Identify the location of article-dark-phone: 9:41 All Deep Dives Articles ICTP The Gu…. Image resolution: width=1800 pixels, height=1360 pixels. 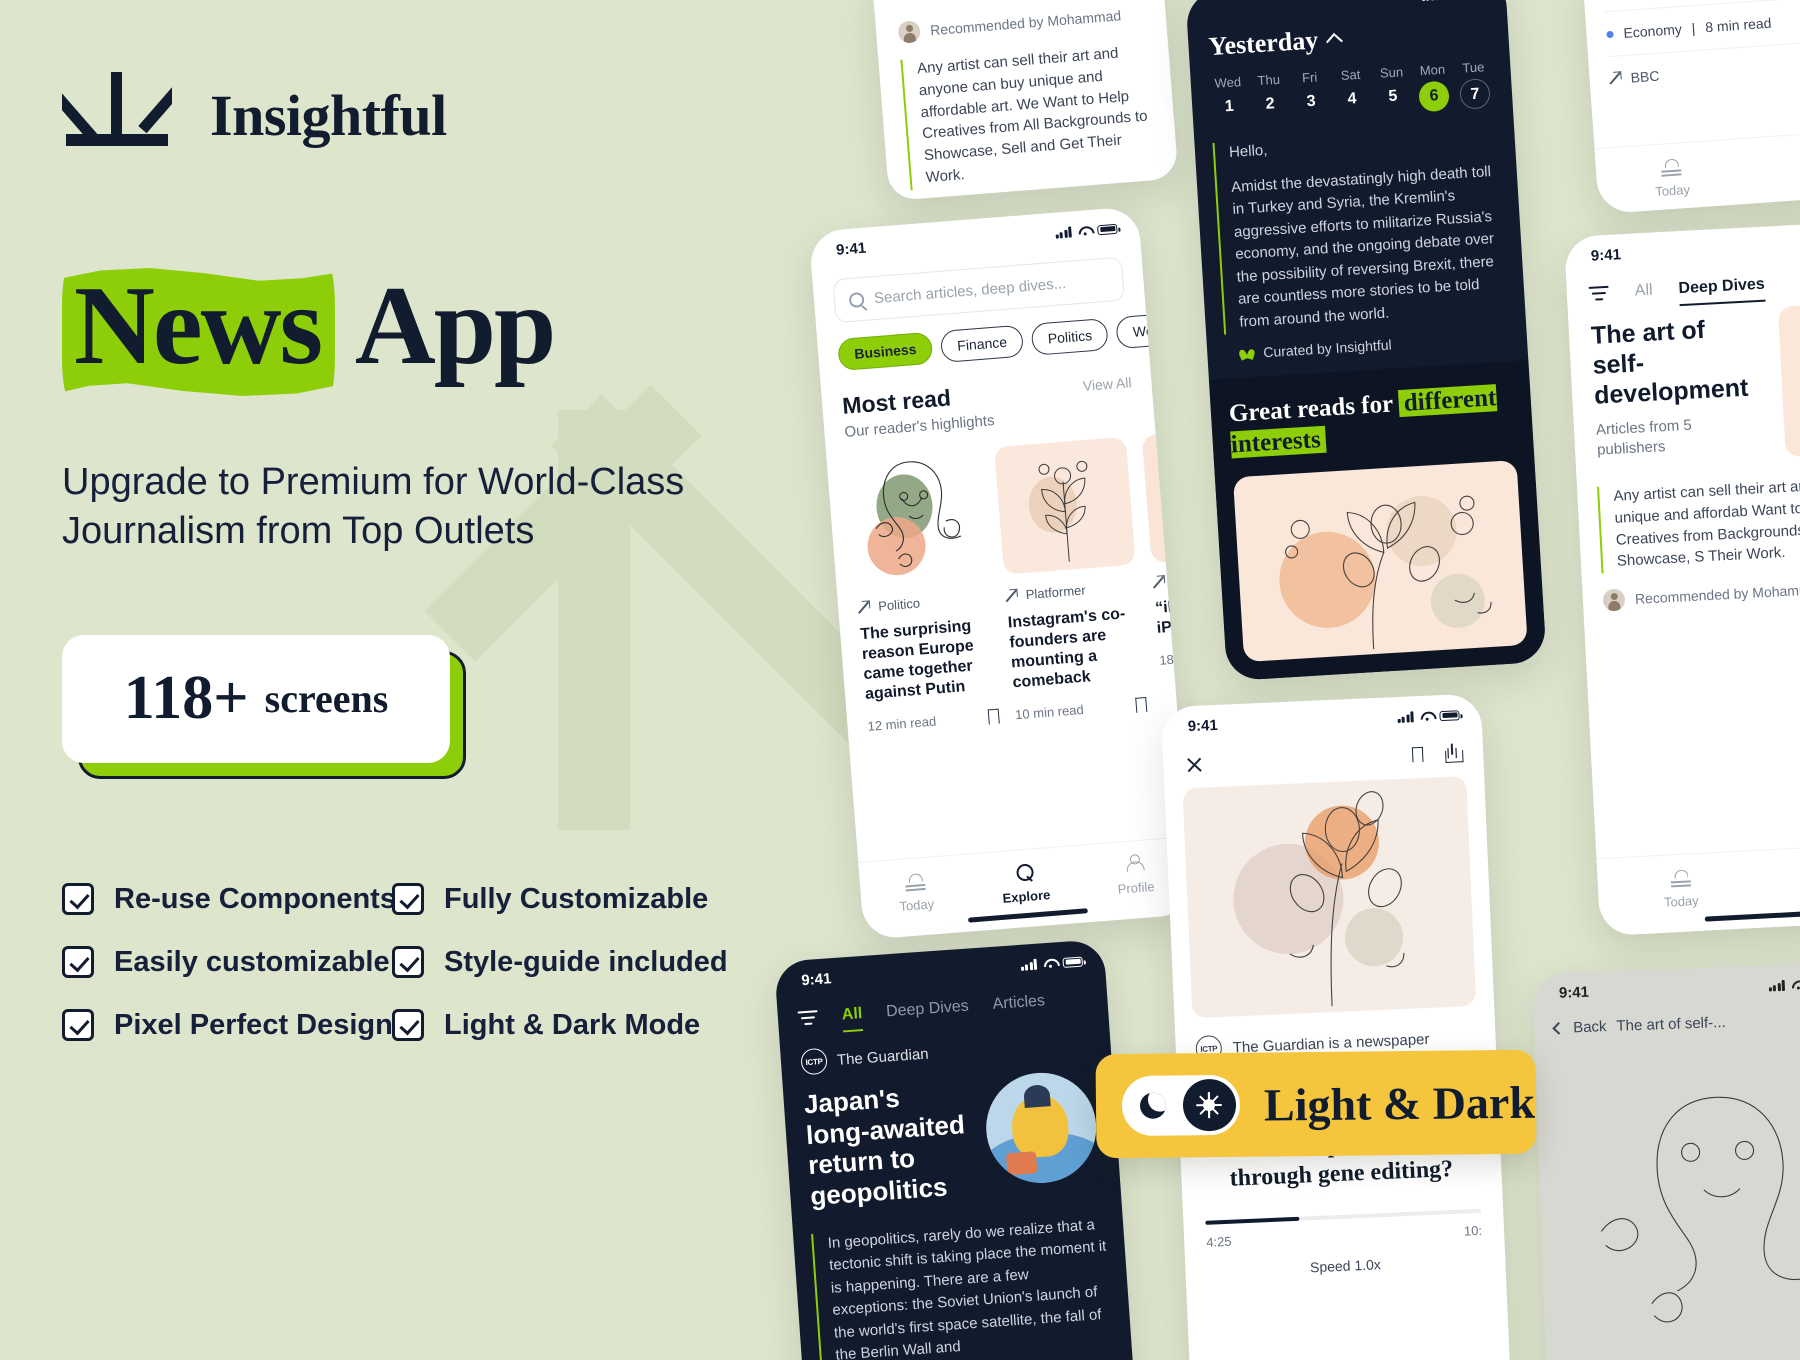
(955, 1149).